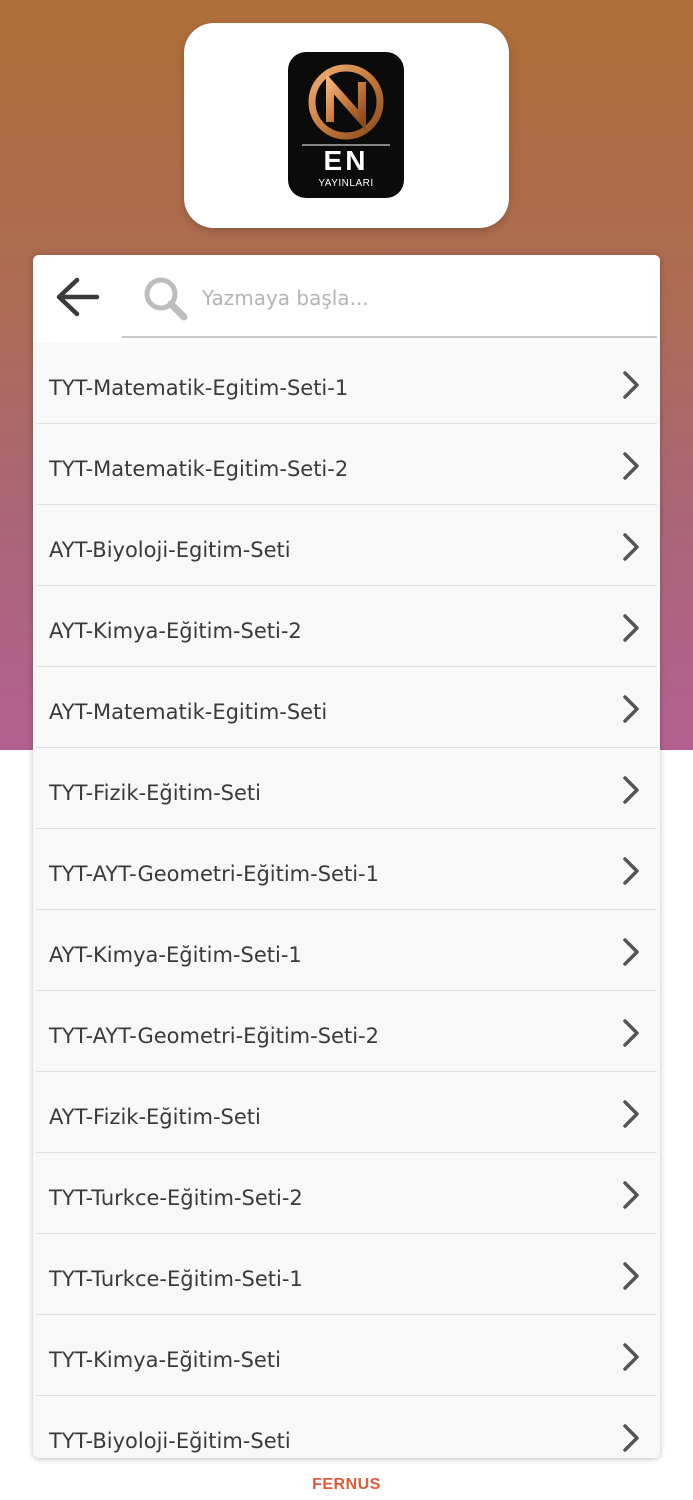  Describe the element at coordinates (346, 1427) in the screenshot. I see `list-item: TYT-Biyoloji-Eğitim-Seti` at that location.